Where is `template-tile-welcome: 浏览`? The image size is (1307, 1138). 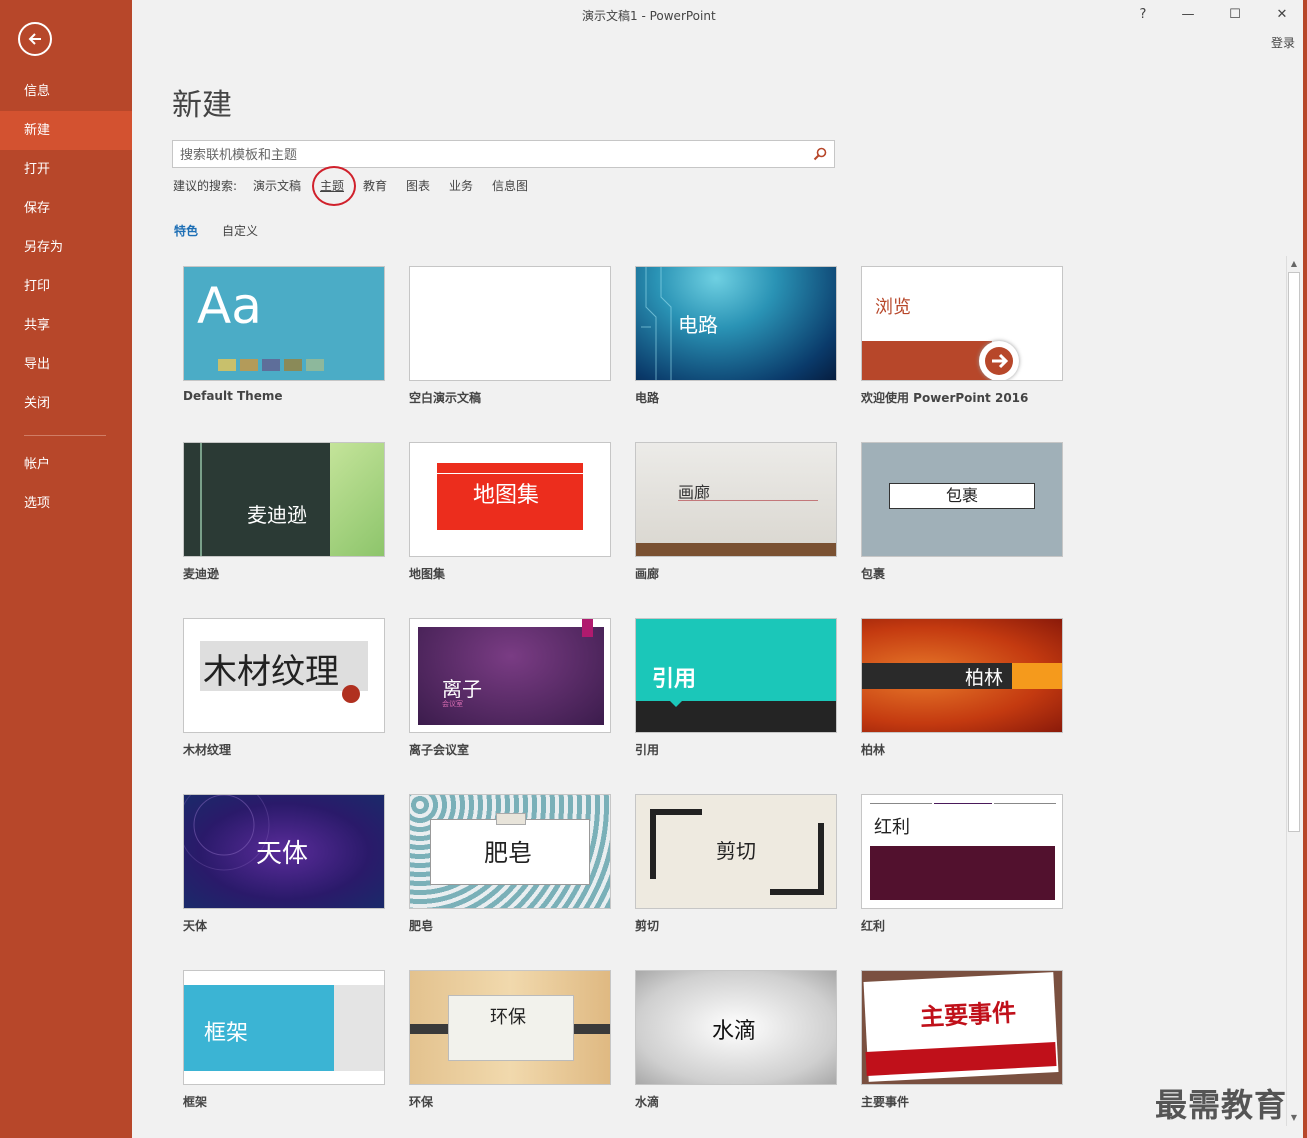
template-tile-welcome: 浏览 is located at coordinates (962, 323).